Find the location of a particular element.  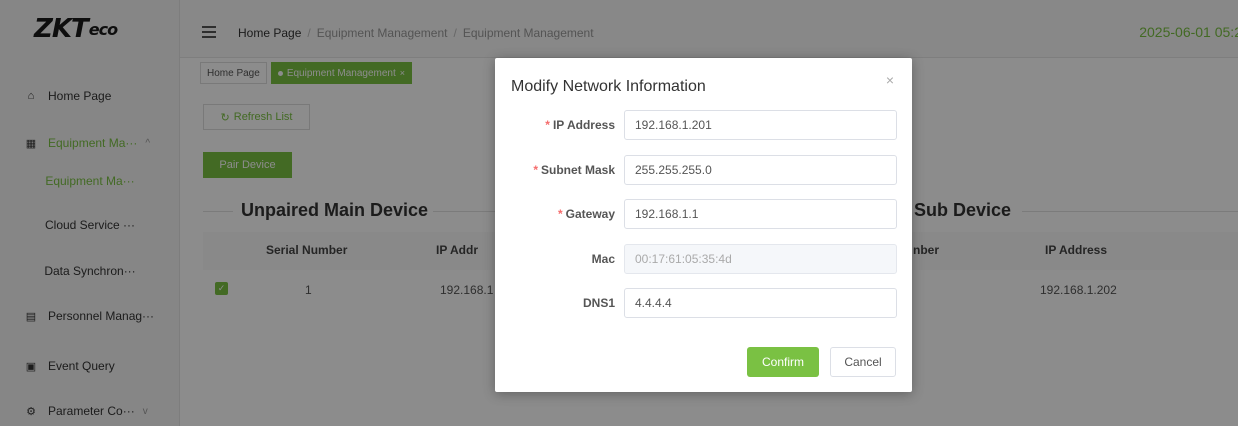

form-row-dns1: DNS1 is located at coordinates (703, 303).